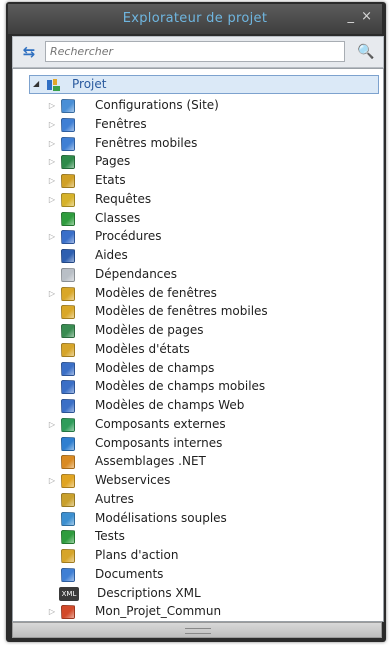 The width and height of the screenshot is (392, 645). I want to click on search-input, so click(195, 51).